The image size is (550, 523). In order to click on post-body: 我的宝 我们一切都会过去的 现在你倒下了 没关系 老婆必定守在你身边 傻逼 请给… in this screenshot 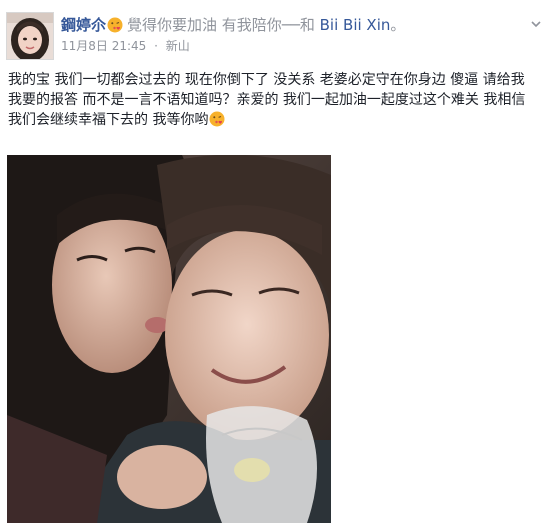, I will do `click(270, 100)`.